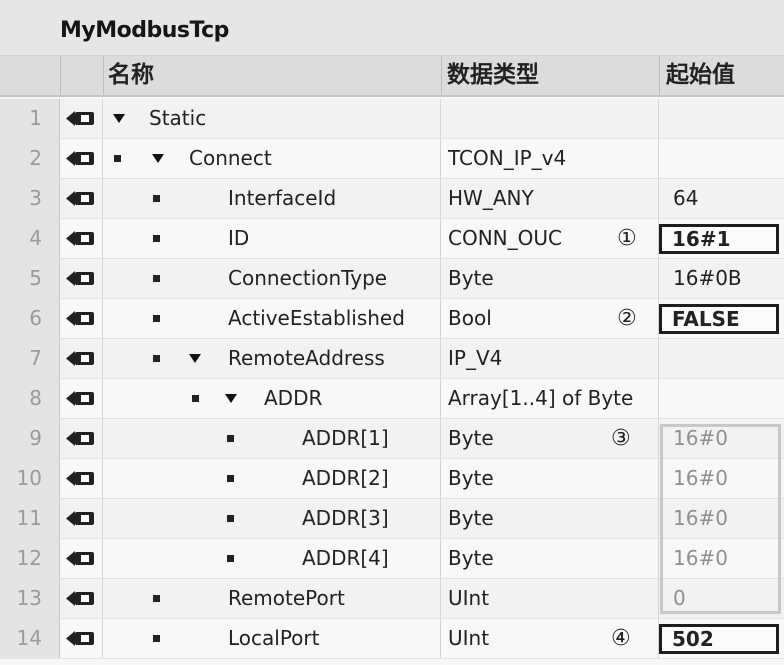  I want to click on data-type: CONN_OUC, so click(505, 238).